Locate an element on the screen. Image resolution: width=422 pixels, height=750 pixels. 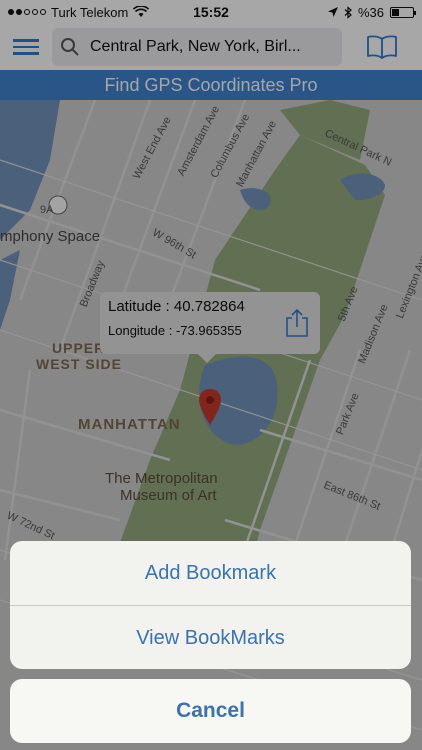
cancel-button: Cancel is located at coordinates (210, 711).